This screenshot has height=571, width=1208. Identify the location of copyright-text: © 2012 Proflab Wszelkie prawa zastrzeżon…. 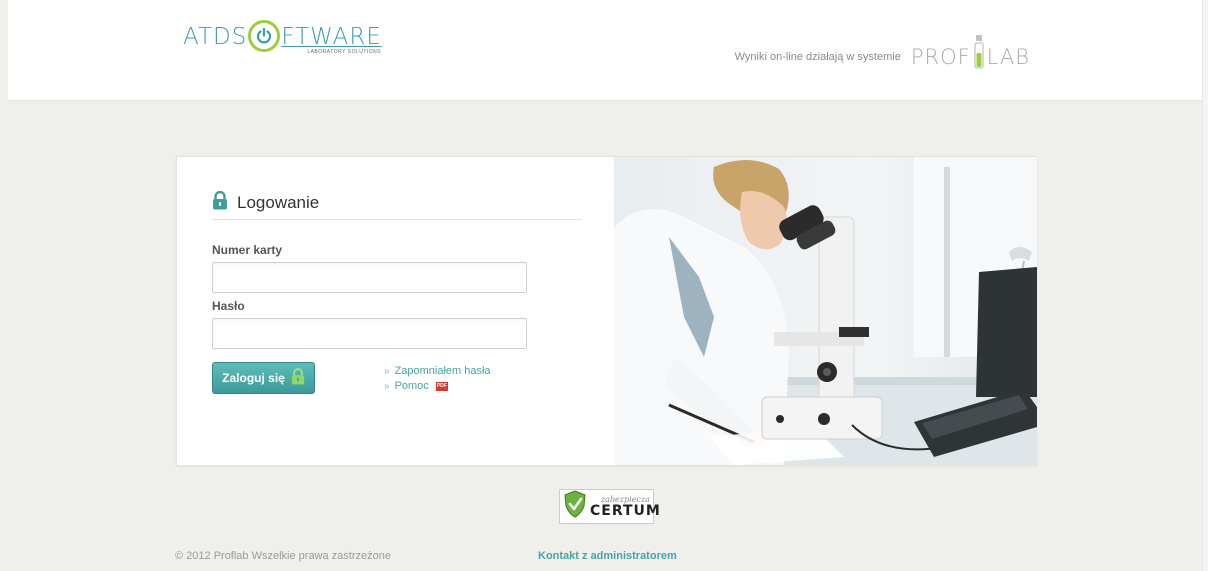
(283, 556).